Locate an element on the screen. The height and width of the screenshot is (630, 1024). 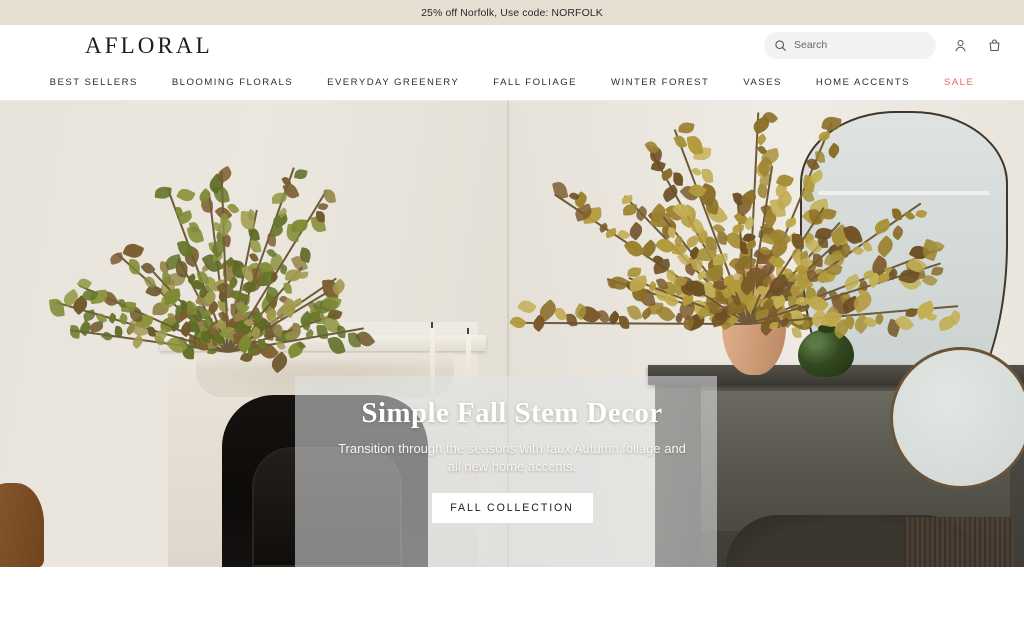
nav-item-everyday-greenery: EVERYDAY GREENERY is located at coordinates (393, 82).